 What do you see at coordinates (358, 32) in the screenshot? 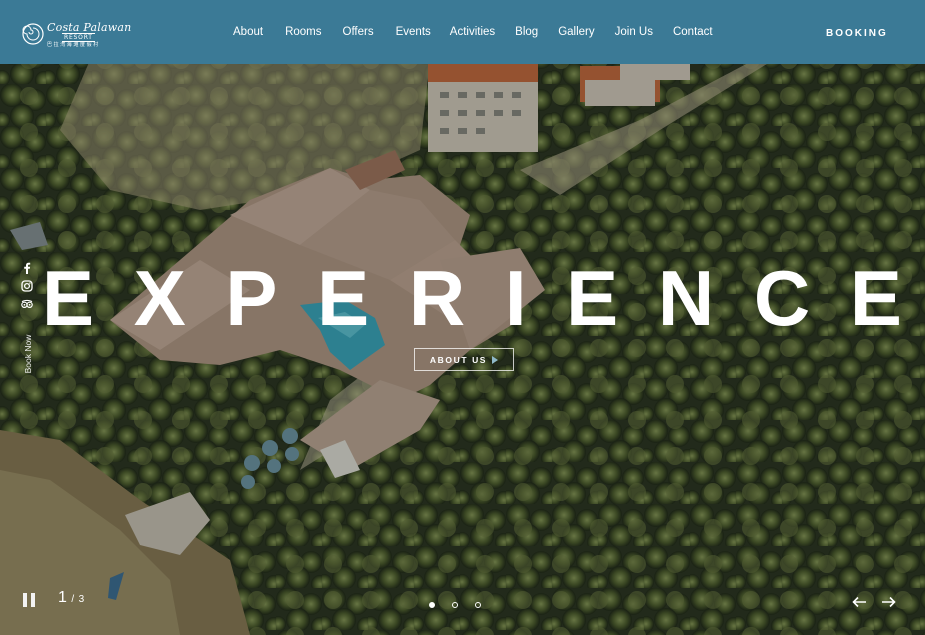
I see `nav-item-offers: Offers` at bounding box center [358, 32].